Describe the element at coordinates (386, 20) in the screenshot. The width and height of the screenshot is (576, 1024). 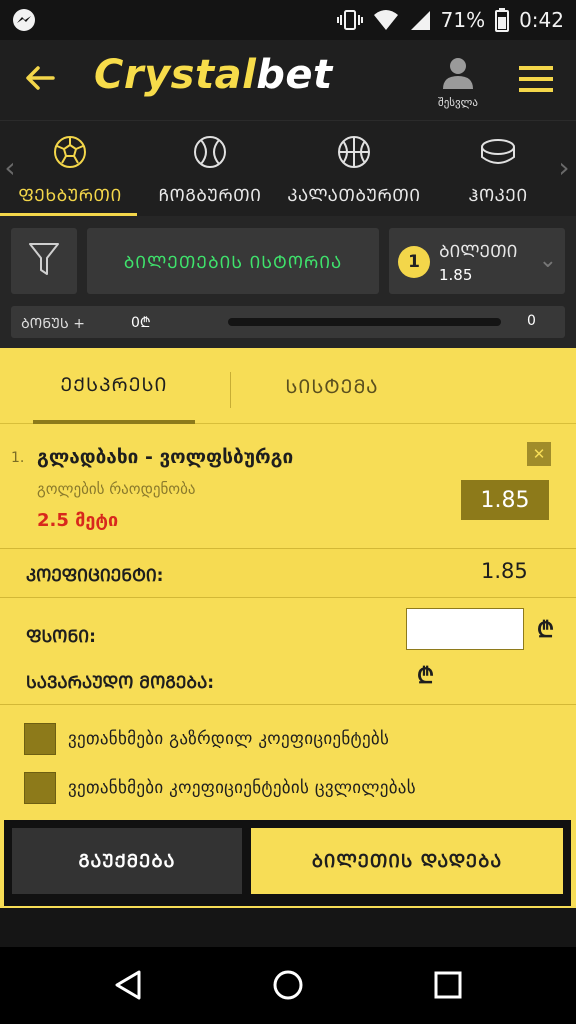
I see `wifi-icon` at that location.